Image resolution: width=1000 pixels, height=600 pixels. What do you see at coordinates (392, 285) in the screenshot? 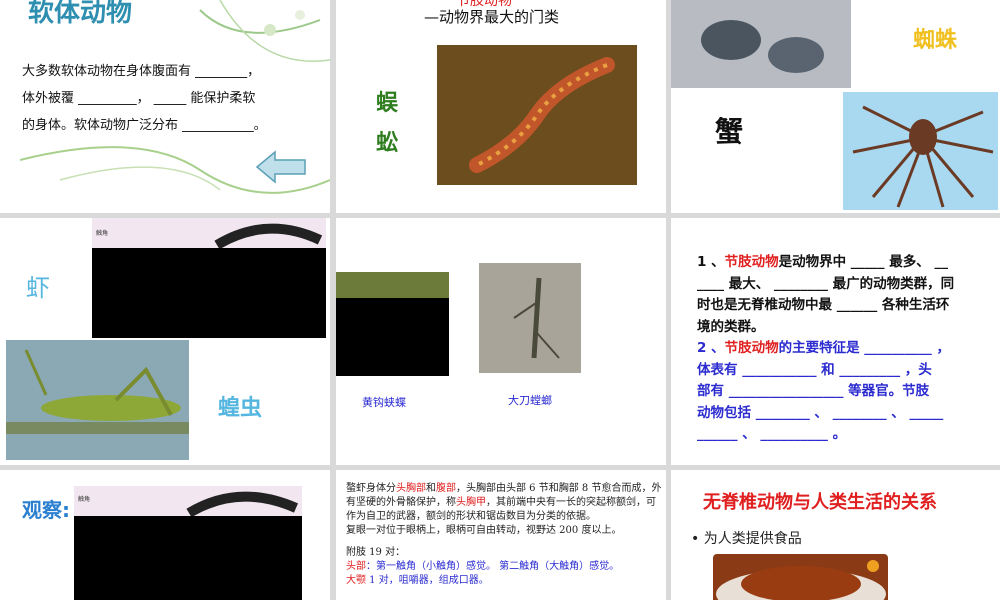
I see `butterfly-photo-strip` at bounding box center [392, 285].